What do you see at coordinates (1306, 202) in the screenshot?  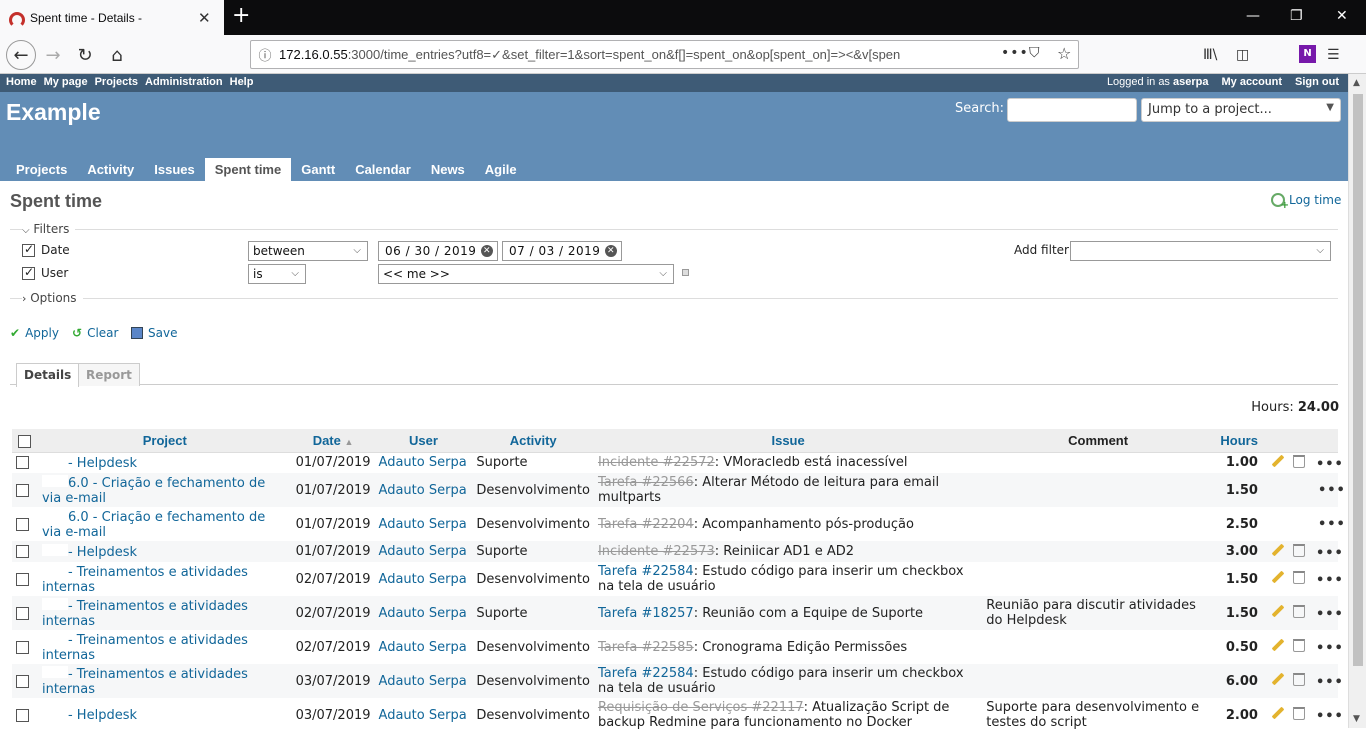 I see `log-time-link: Log time` at bounding box center [1306, 202].